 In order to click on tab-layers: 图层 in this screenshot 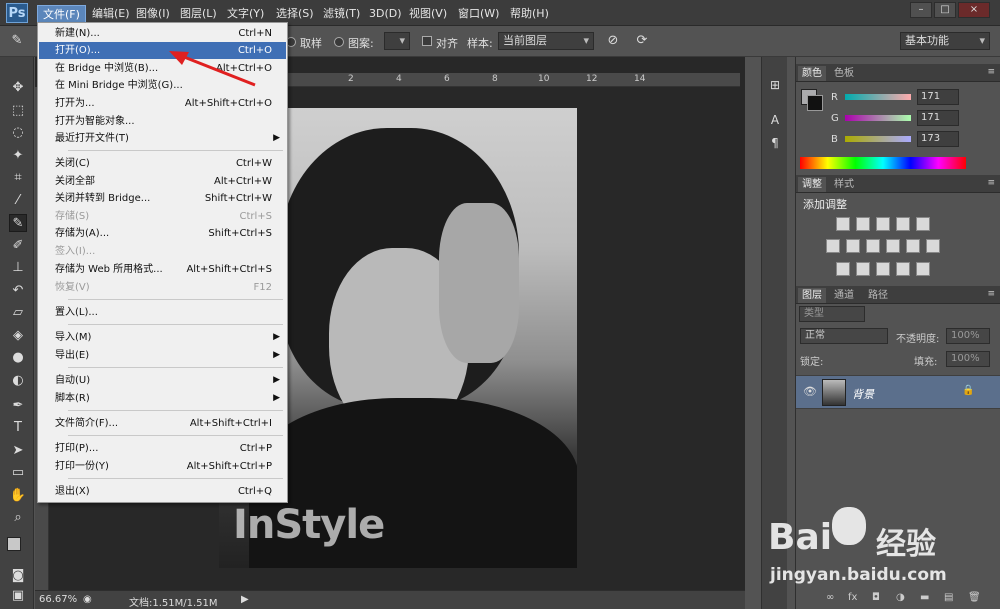, I will do `click(812, 295)`.